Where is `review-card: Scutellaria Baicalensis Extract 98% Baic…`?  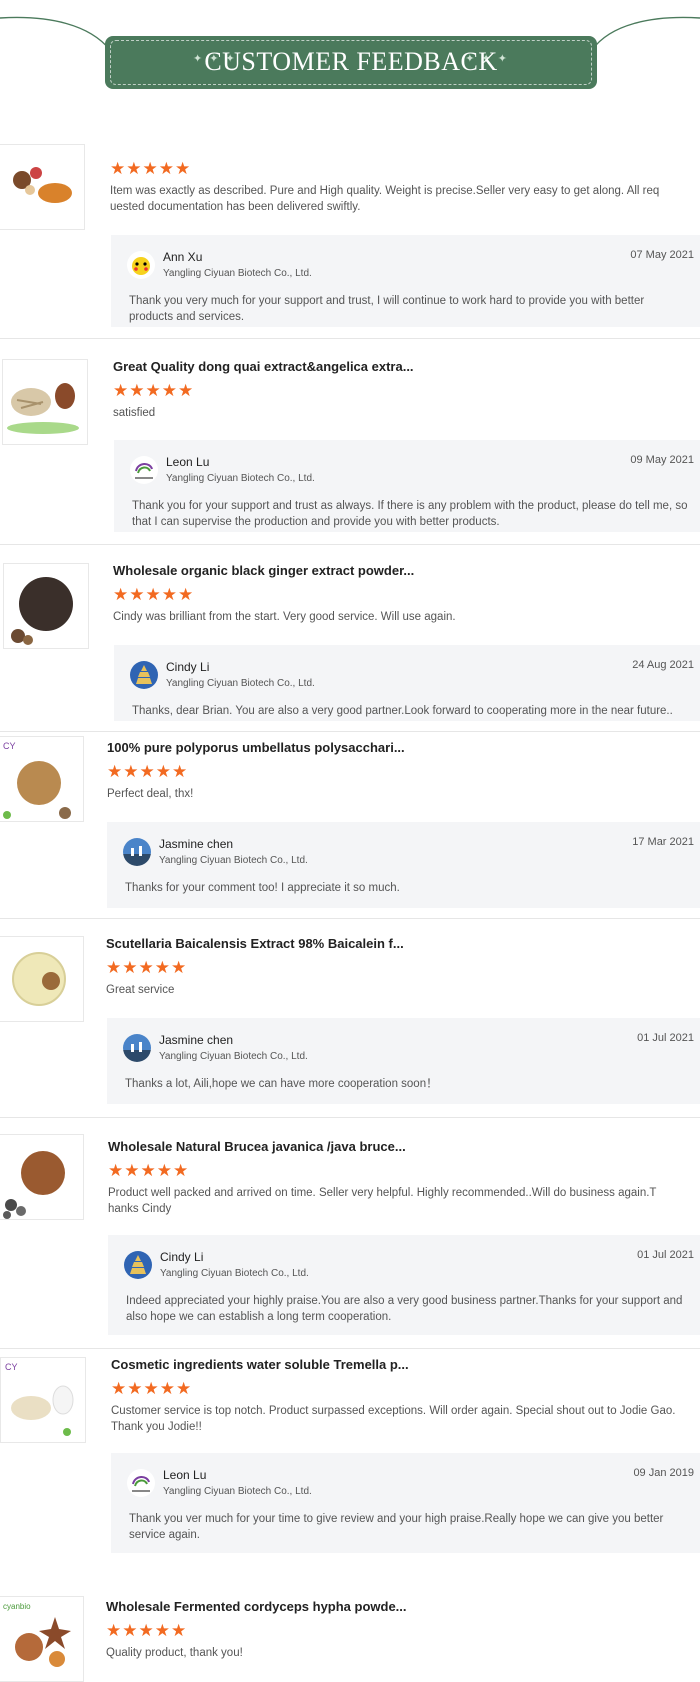
review-card: Scutellaria Baicalensis Extract 98% Baic… is located at coordinates (350, 1018).